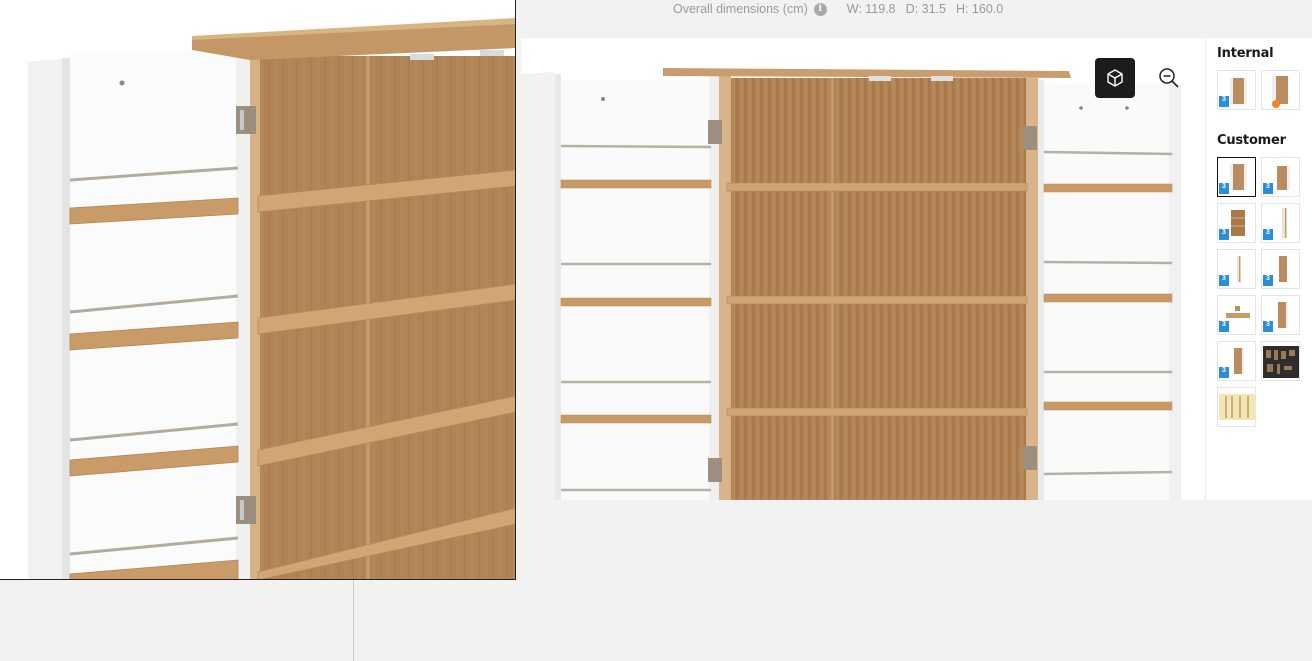 The image size is (1312, 661). Describe the element at coordinates (1236, 269) in the screenshot. I see `thumbnail-customer-5: 3` at that location.